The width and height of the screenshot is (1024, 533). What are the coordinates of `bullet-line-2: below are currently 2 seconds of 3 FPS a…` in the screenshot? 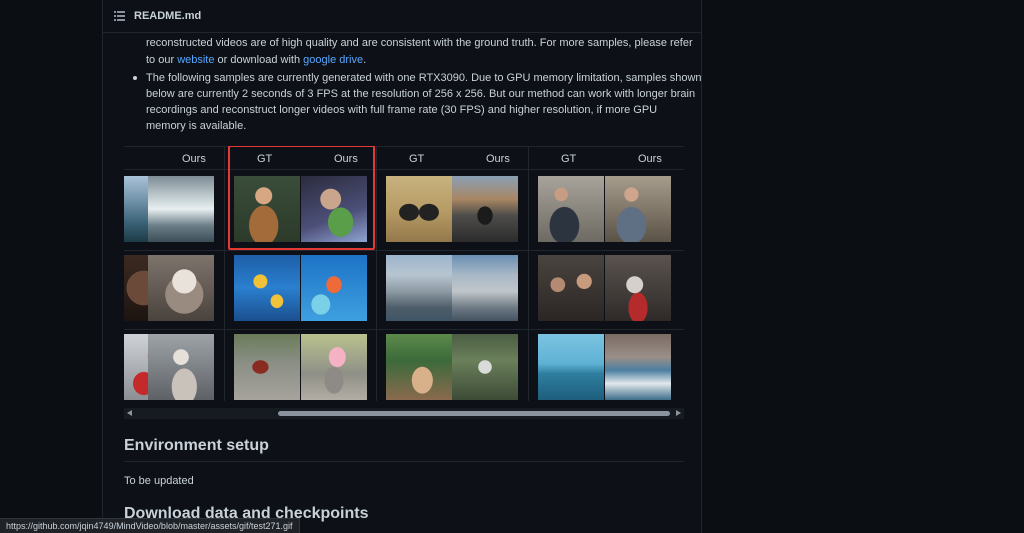 It's located at (421, 94).